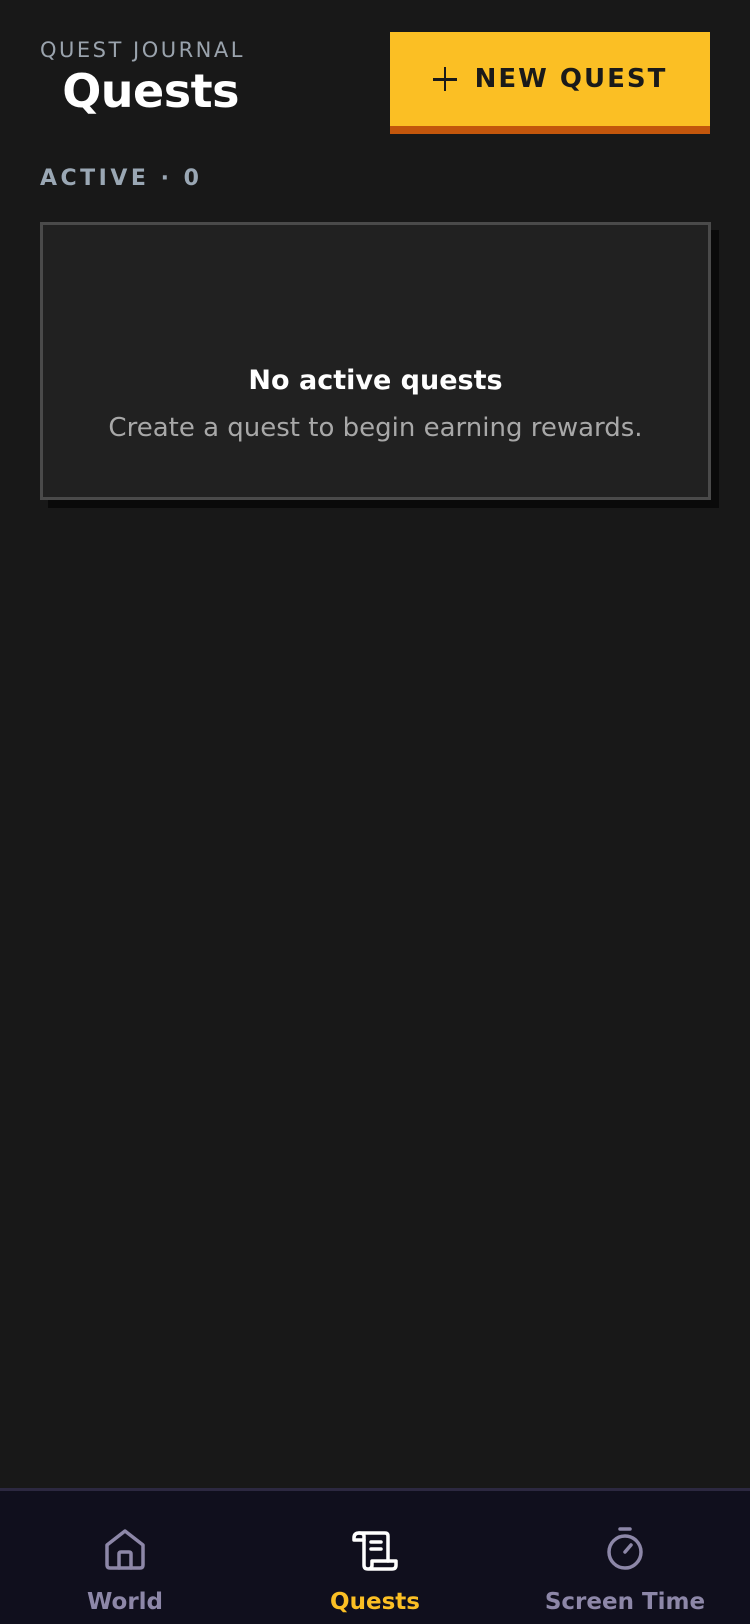 This screenshot has width=750, height=1624. Describe the element at coordinates (125, 1602) in the screenshot. I see `nav-label-world: World` at that location.